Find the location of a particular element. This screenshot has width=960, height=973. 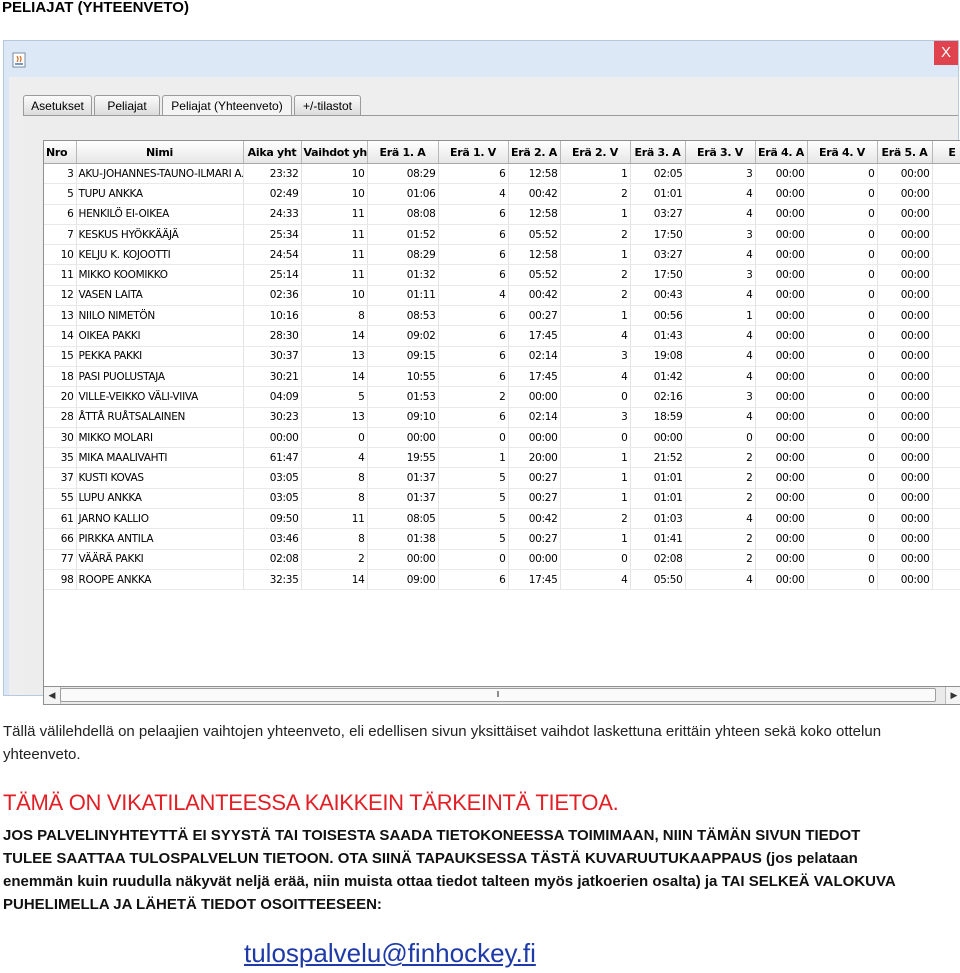

table-cell: 10:55 is located at coordinates (403, 377).